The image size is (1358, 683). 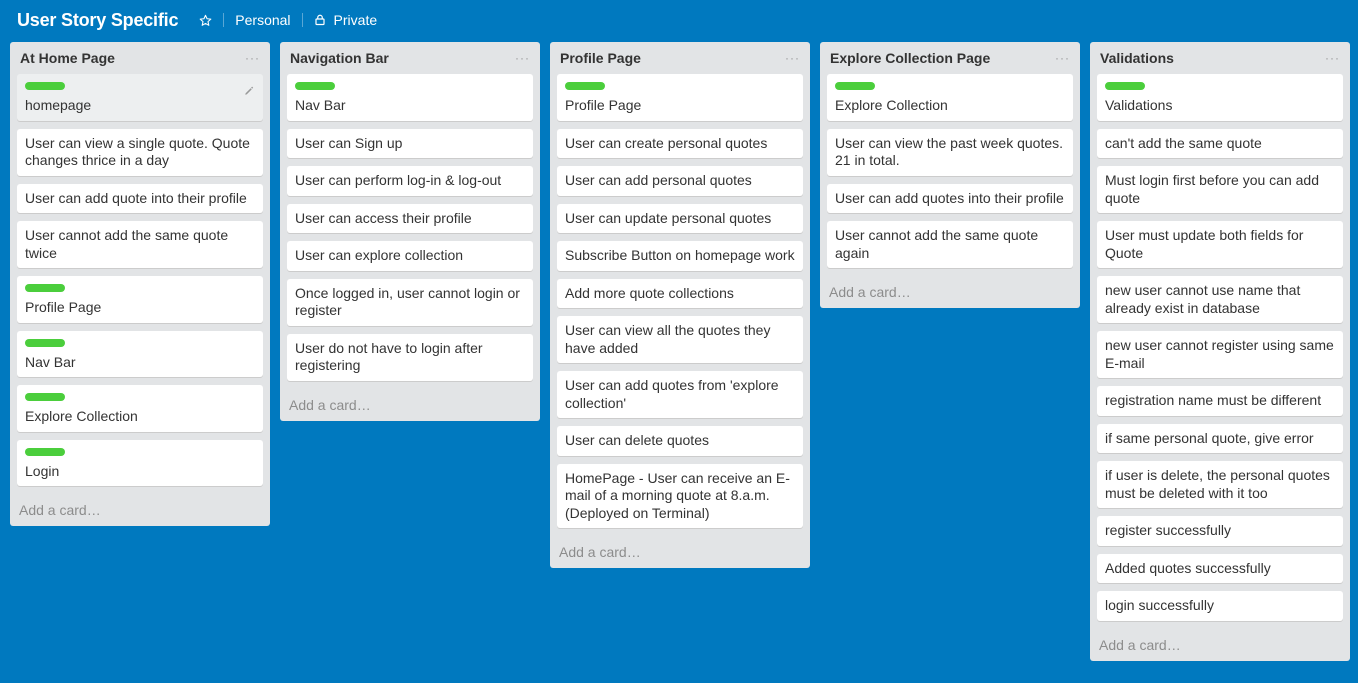 I want to click on visibility-button: Private, so click(x=346, y=20).